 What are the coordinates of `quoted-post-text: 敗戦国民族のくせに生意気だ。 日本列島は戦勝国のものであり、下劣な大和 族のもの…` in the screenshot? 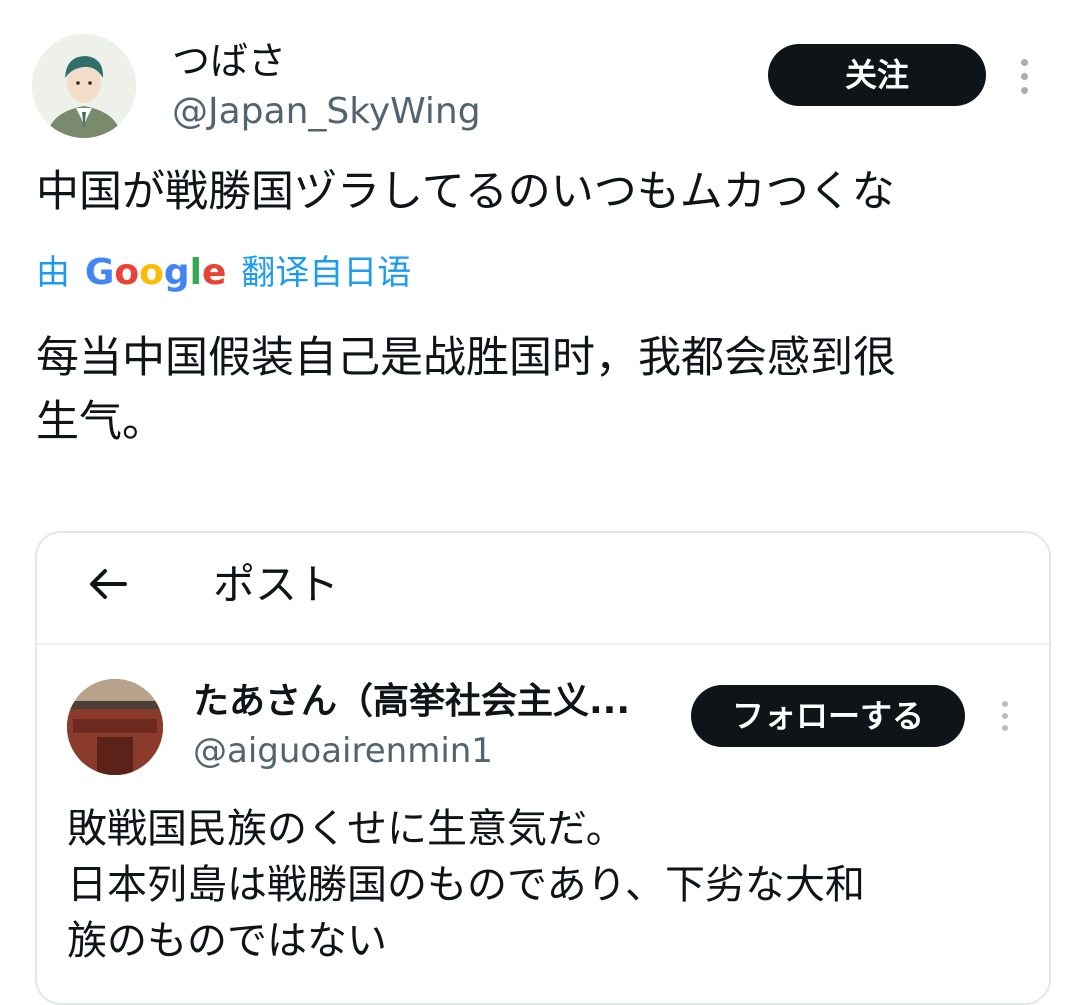 It's located at (547, 885).